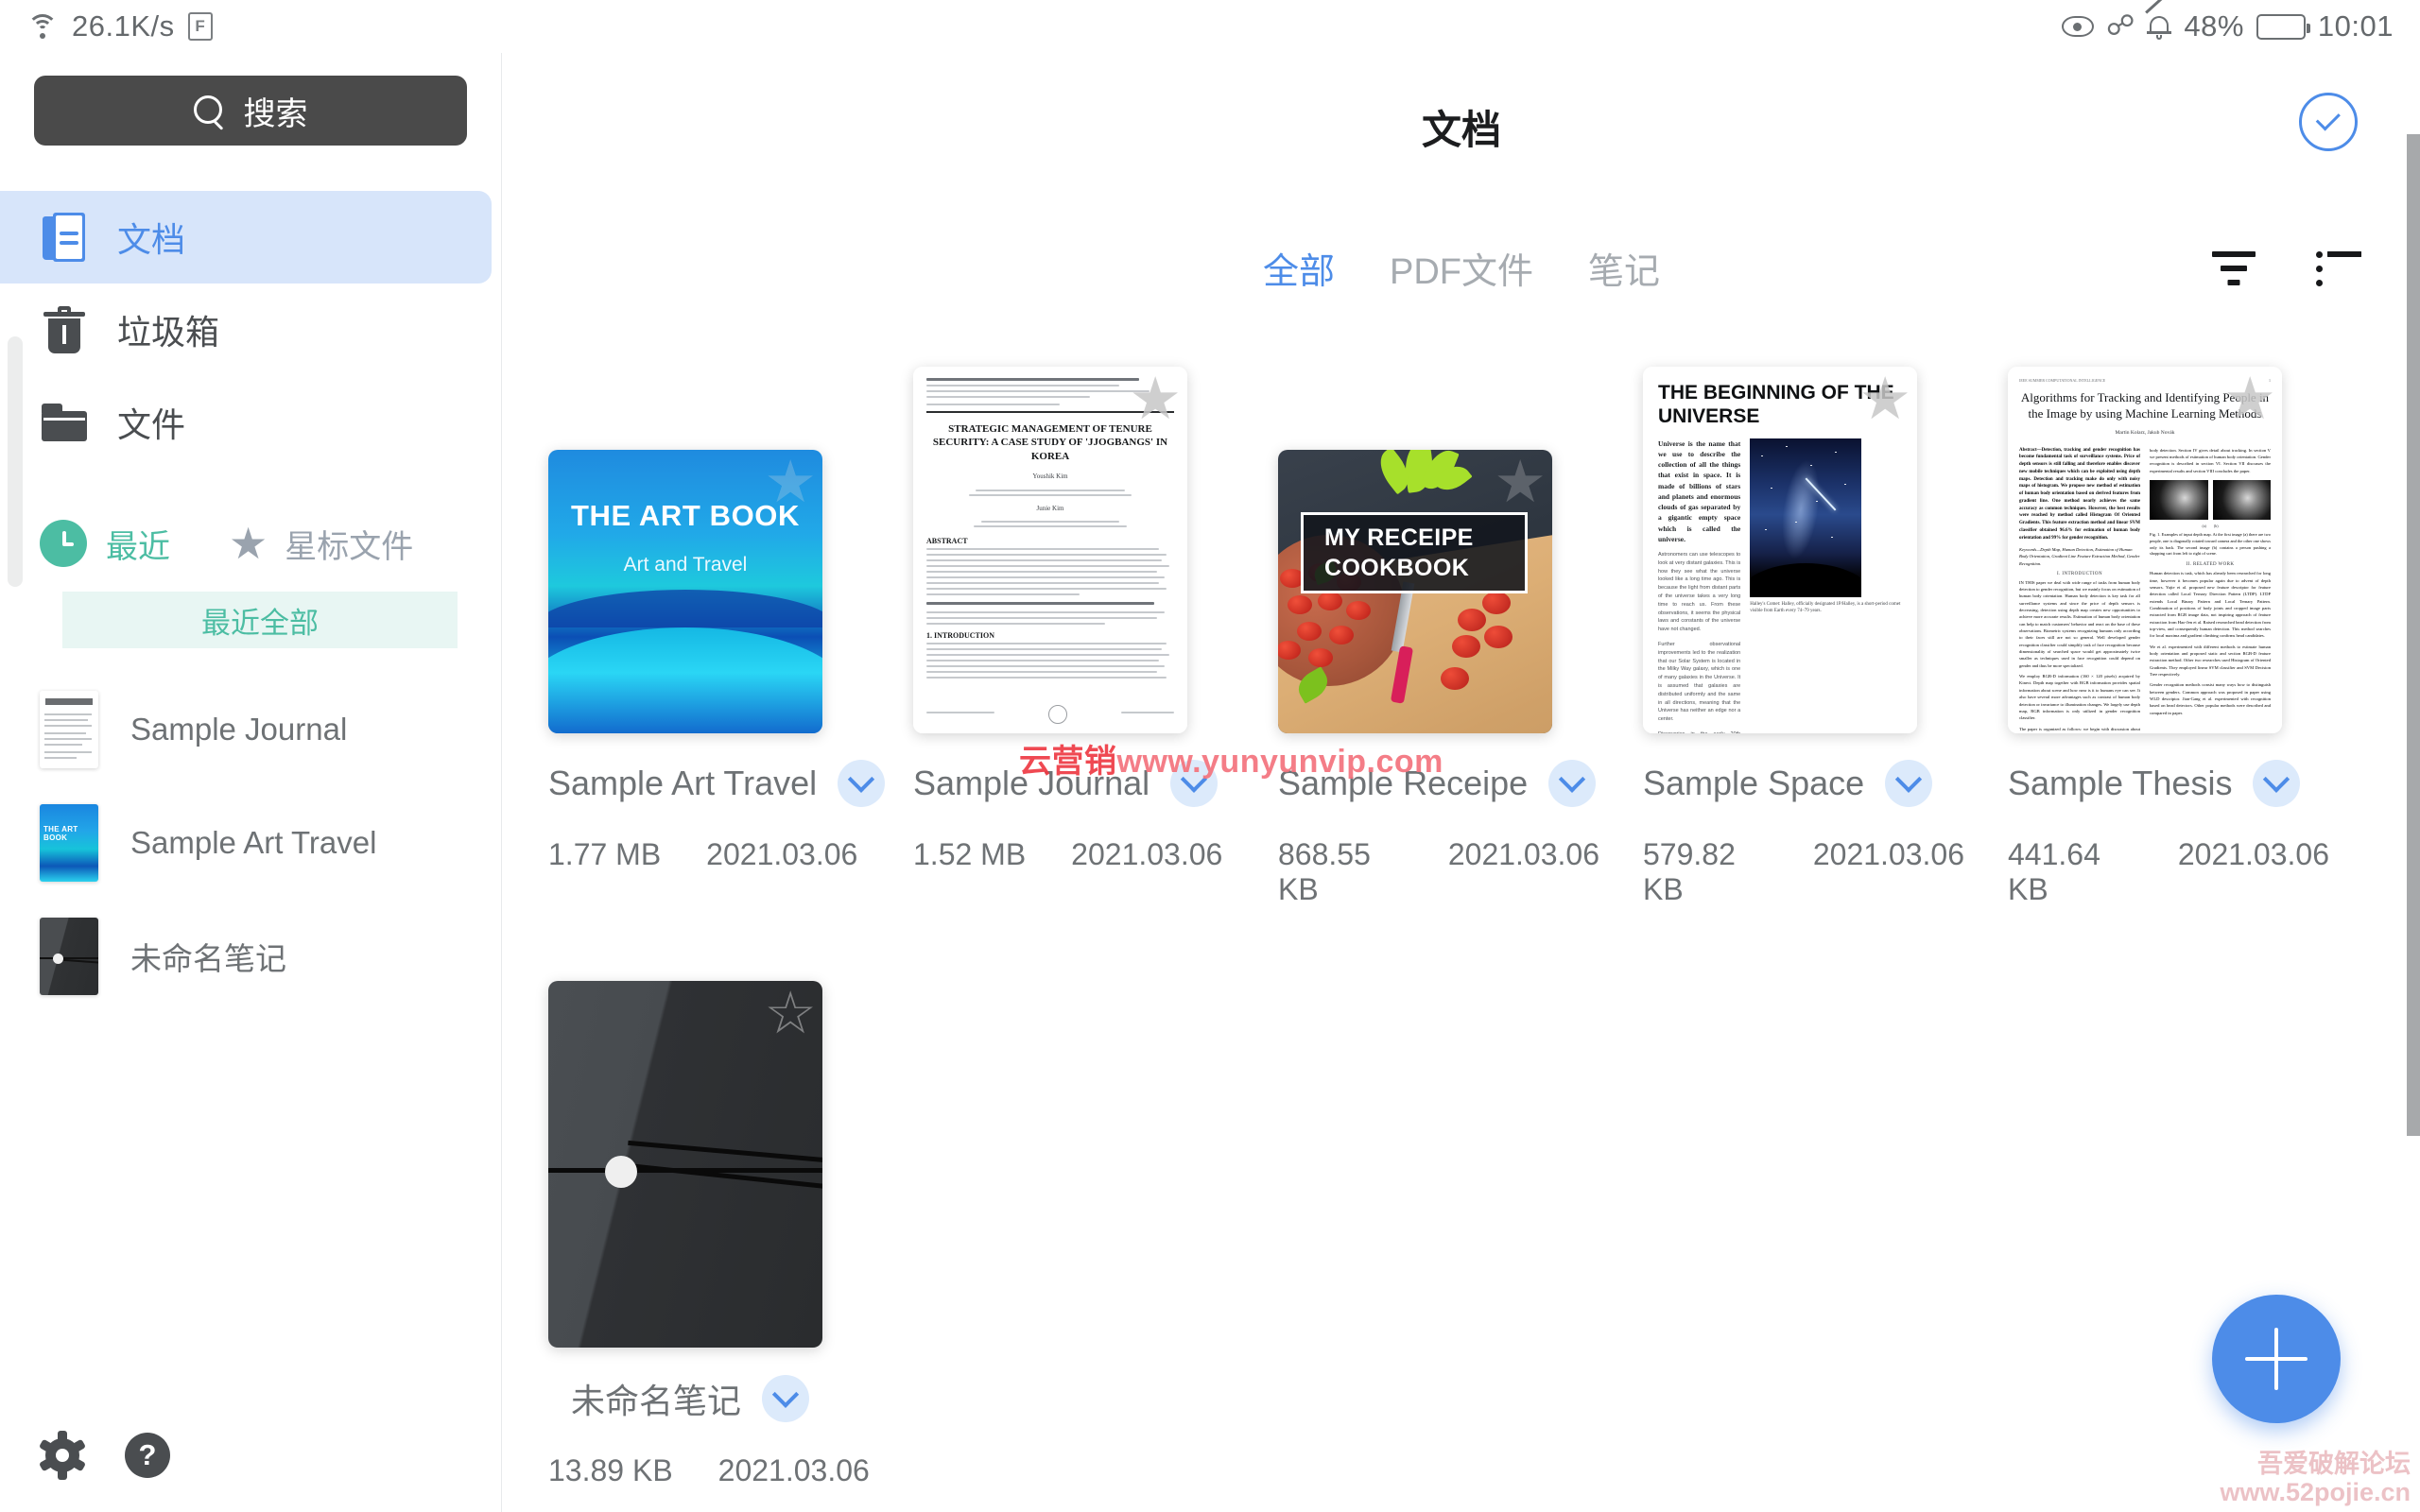 This screenshot has height=1512, width=2420. What do you see at coordinates (246, 330) in the screenshot?
I see `sidebar-item-trash: 垃圾箱` at bounding box center [246, 330].